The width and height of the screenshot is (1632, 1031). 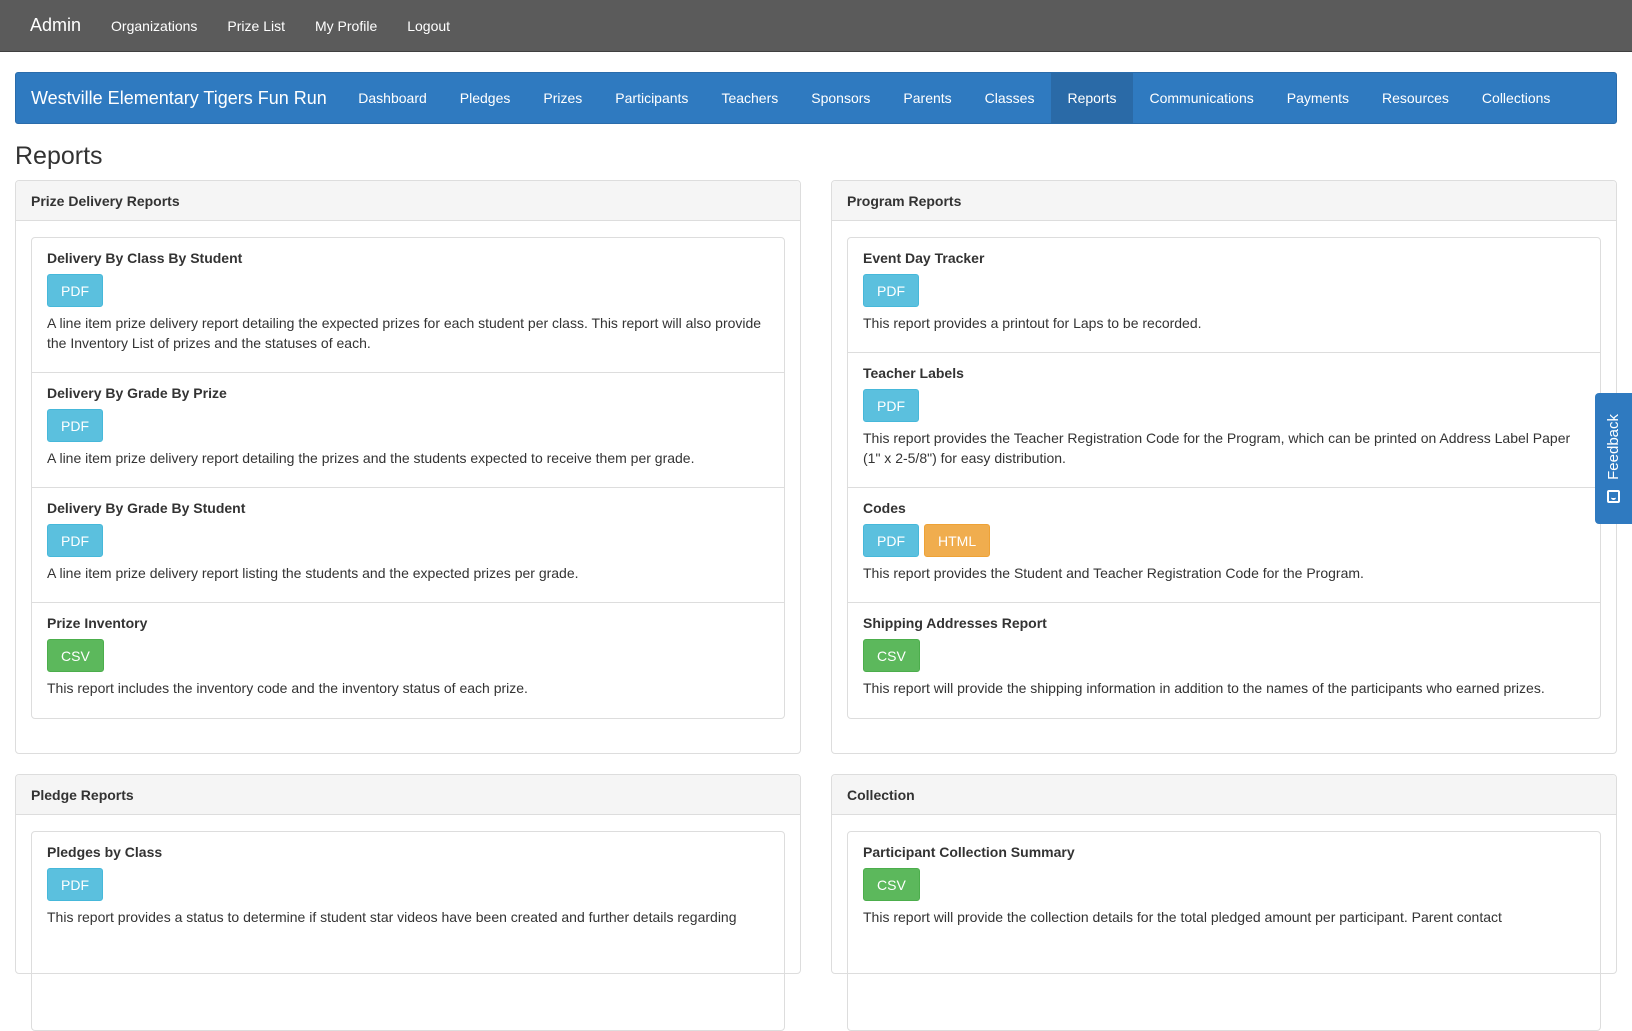 What do you see at coordinates (97, 623) in the screenshot?
I see `report-title: Prize Inventory` at bounding box center [97, 623].